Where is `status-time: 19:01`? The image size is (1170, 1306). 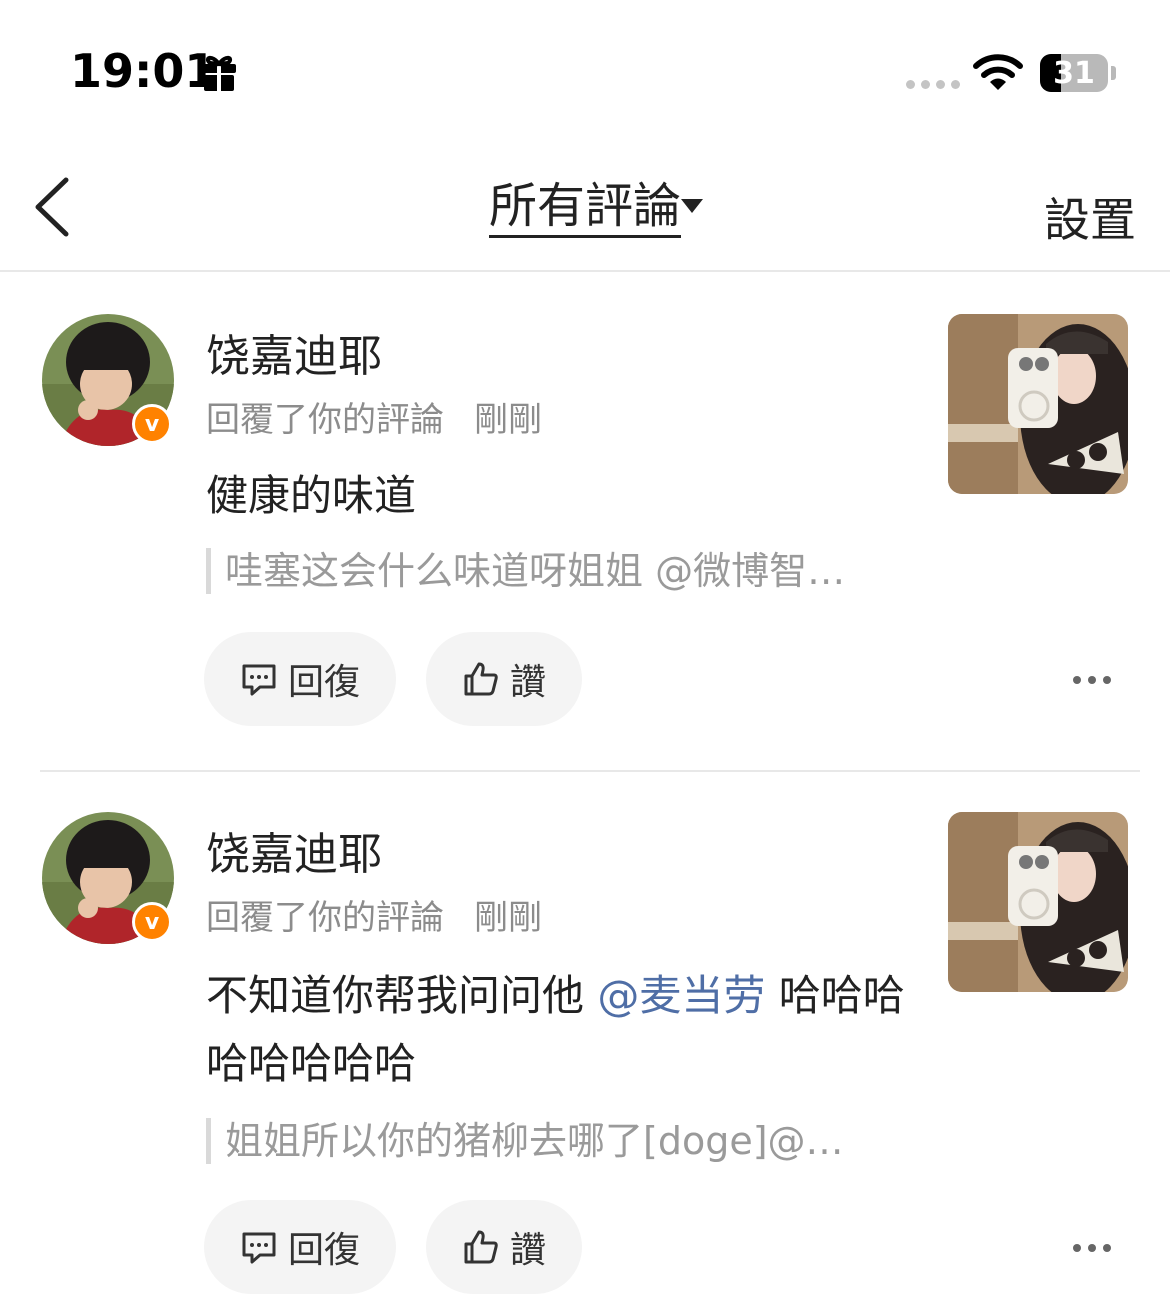
status-time: 19:01 is located at coordinates (143, 71).